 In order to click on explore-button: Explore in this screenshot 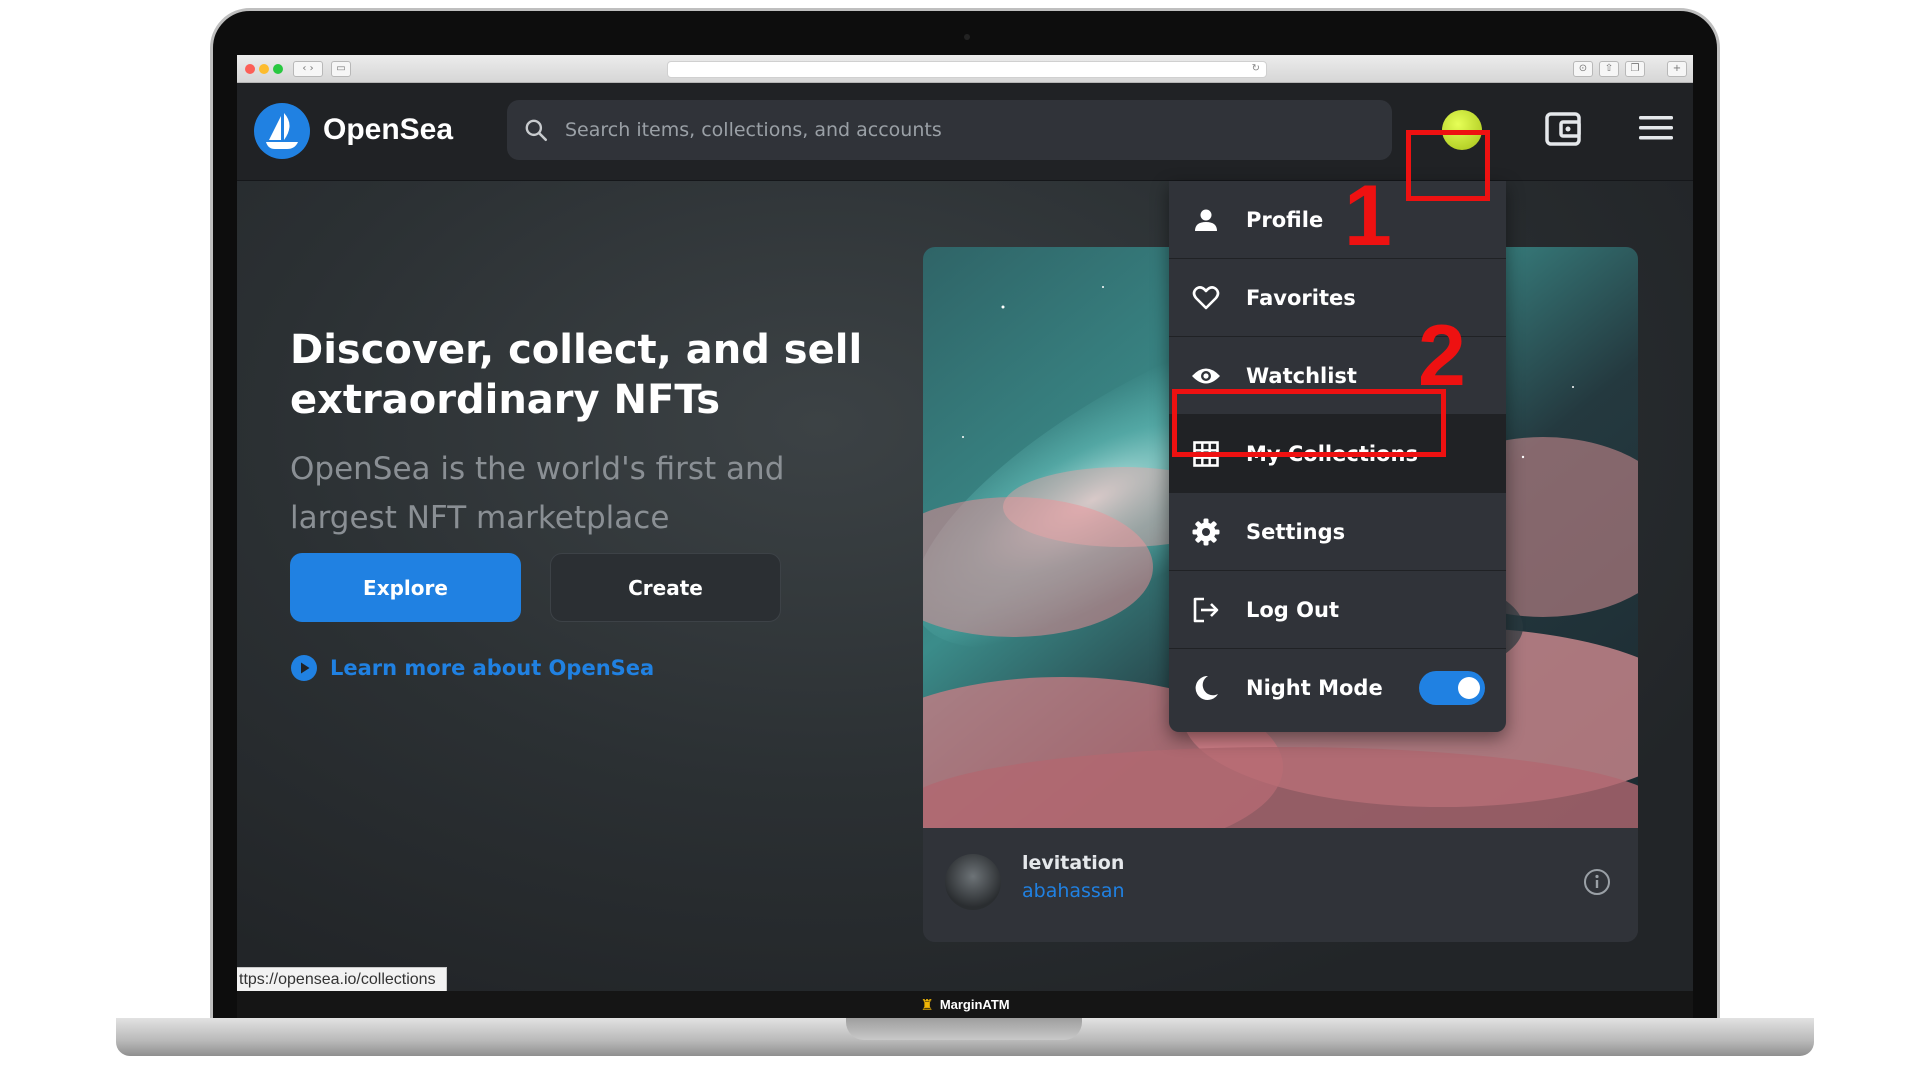, I will do `click(405, 587)`.